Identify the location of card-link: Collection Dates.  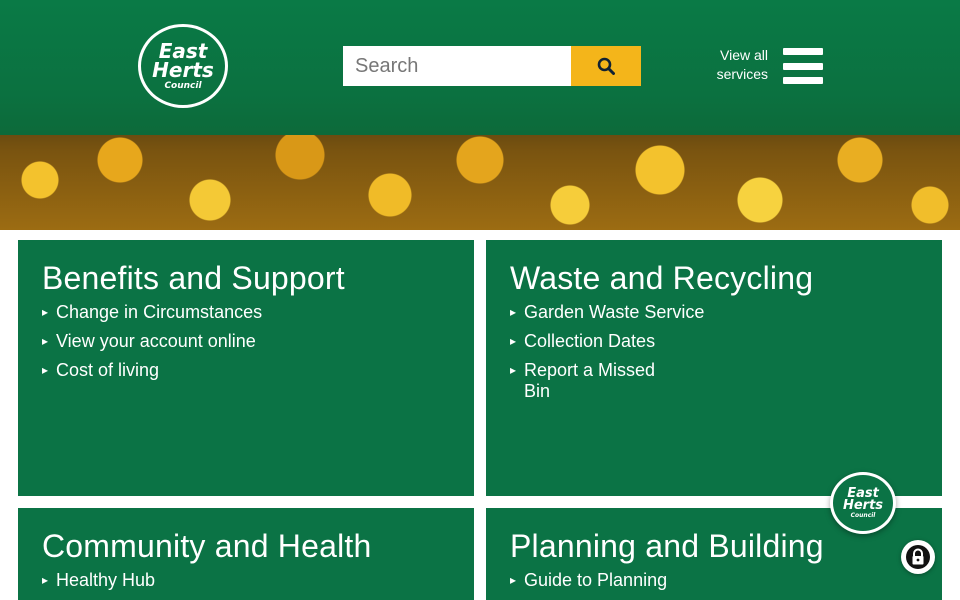
(589, 341).